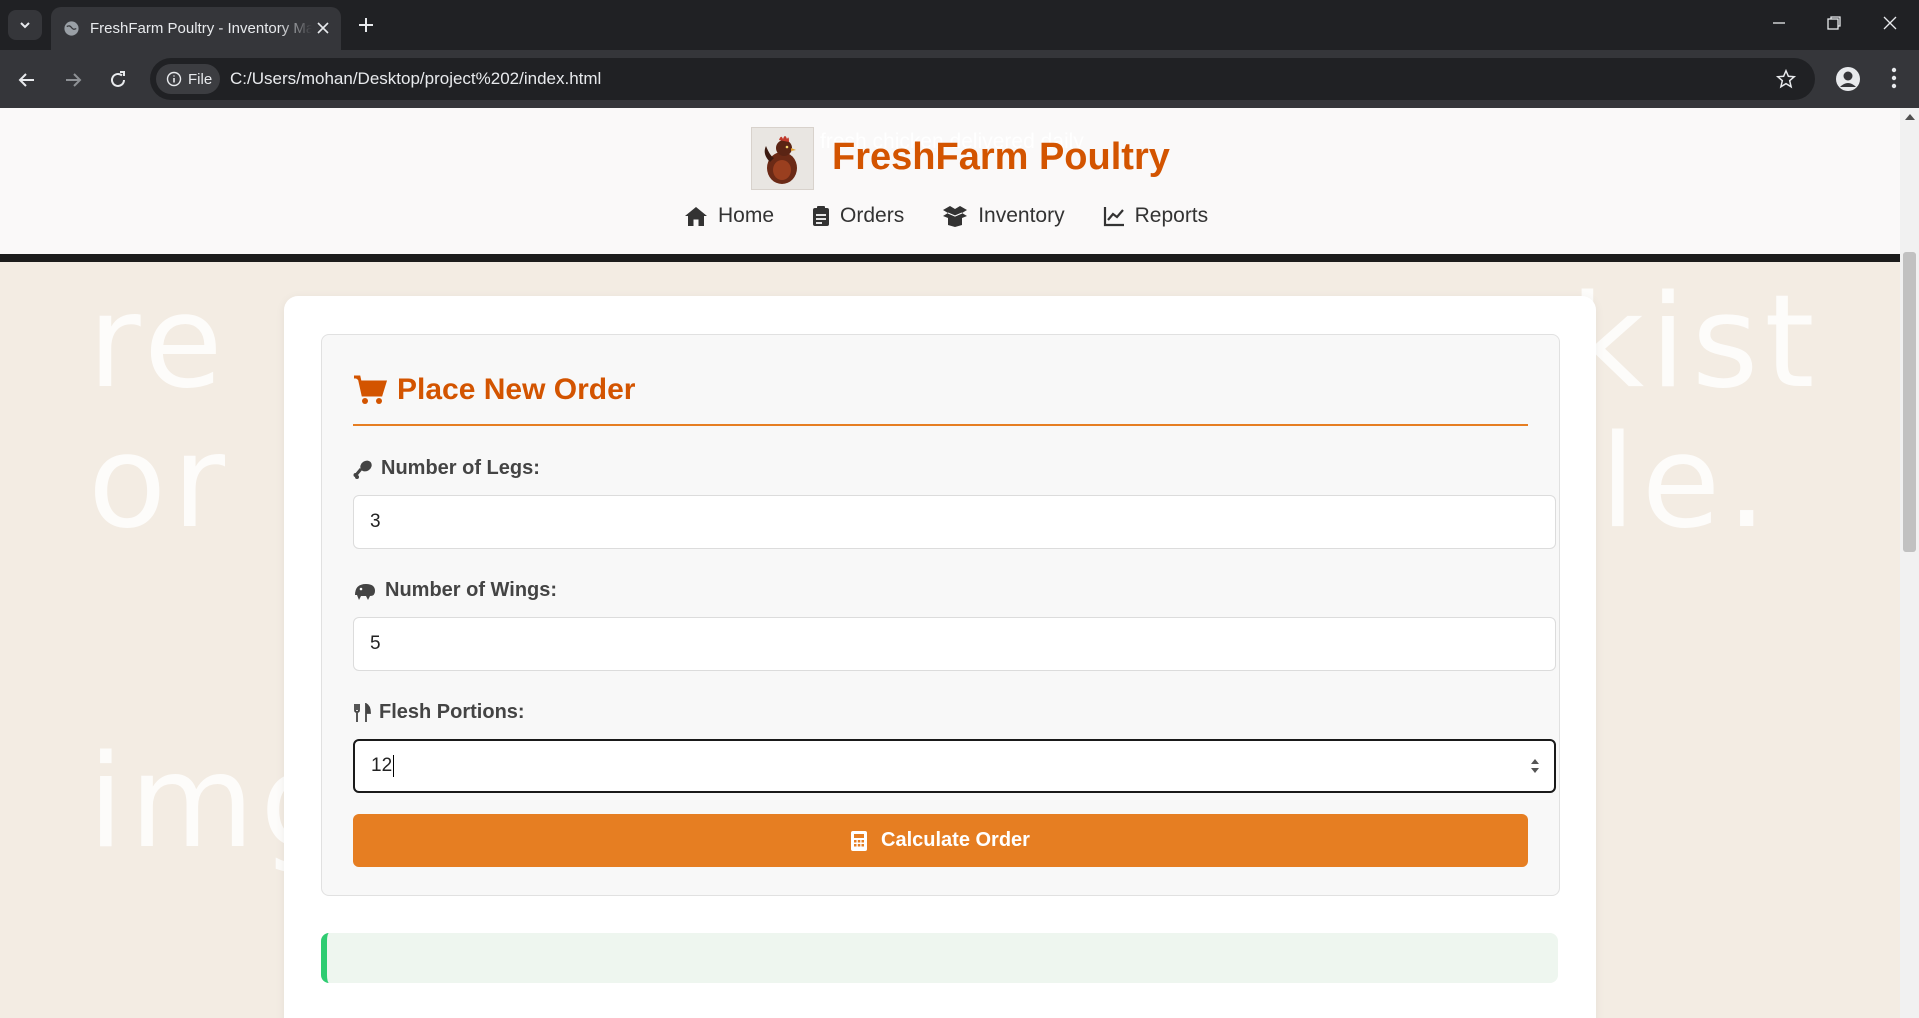 The height and width of the screenshot is (1018, 1919). What do you see at coordinates (1535, 766) in the screenshot?
I see `number-spinner-icon` at bounding box center [1535, 766].